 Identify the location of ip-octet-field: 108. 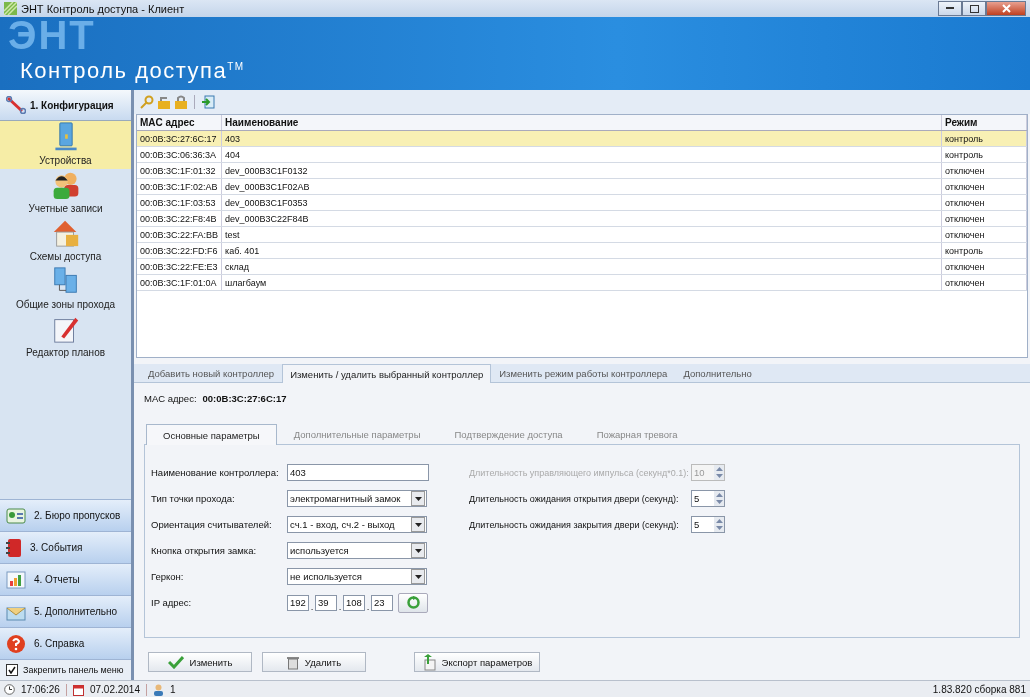
(354, 602).